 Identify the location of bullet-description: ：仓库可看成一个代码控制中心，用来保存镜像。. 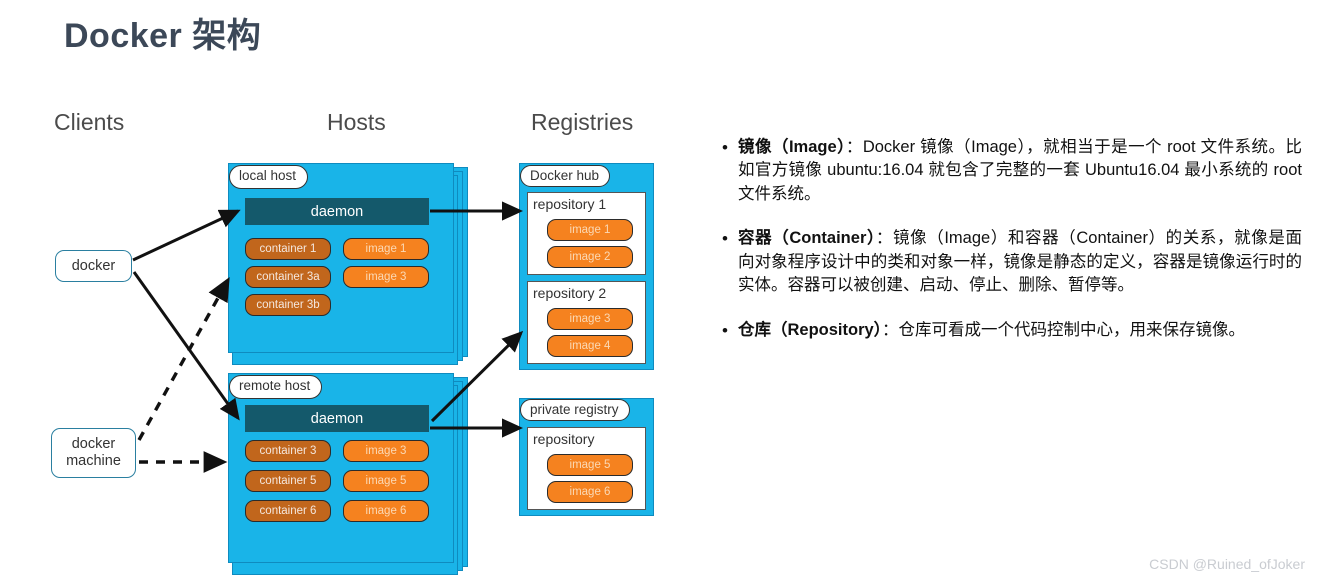
(1063, 329).